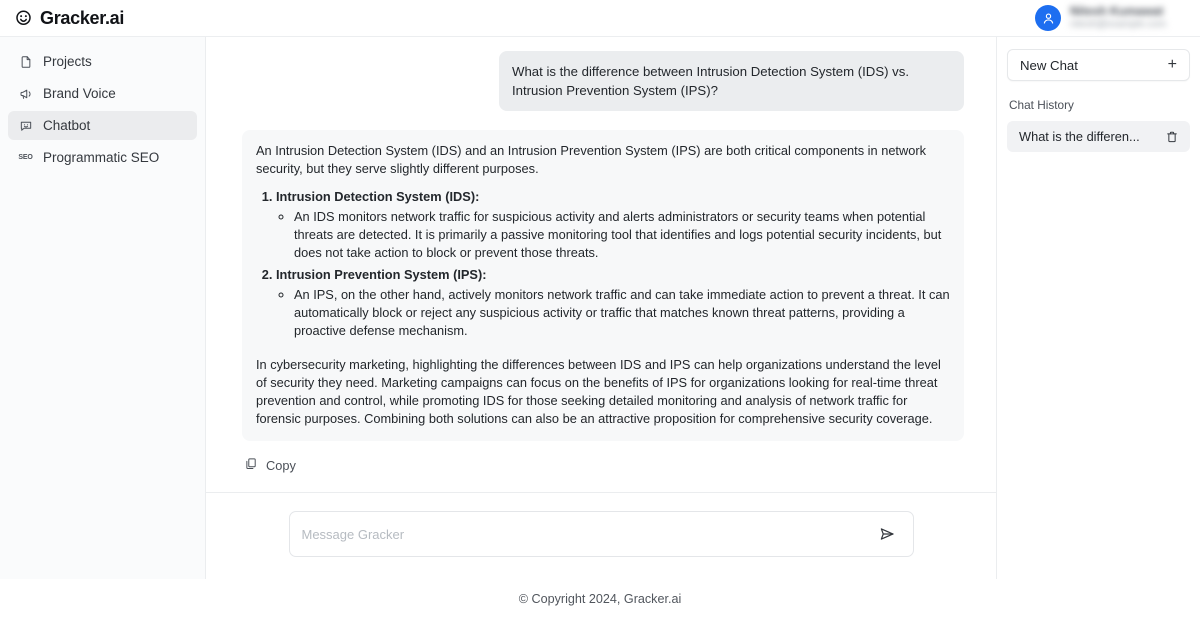  What do you see at coordinates (1118, 24) in the screenshot?
I see `account-email-redacted: nitesh@example.com` at bounding box center [1118, 24].